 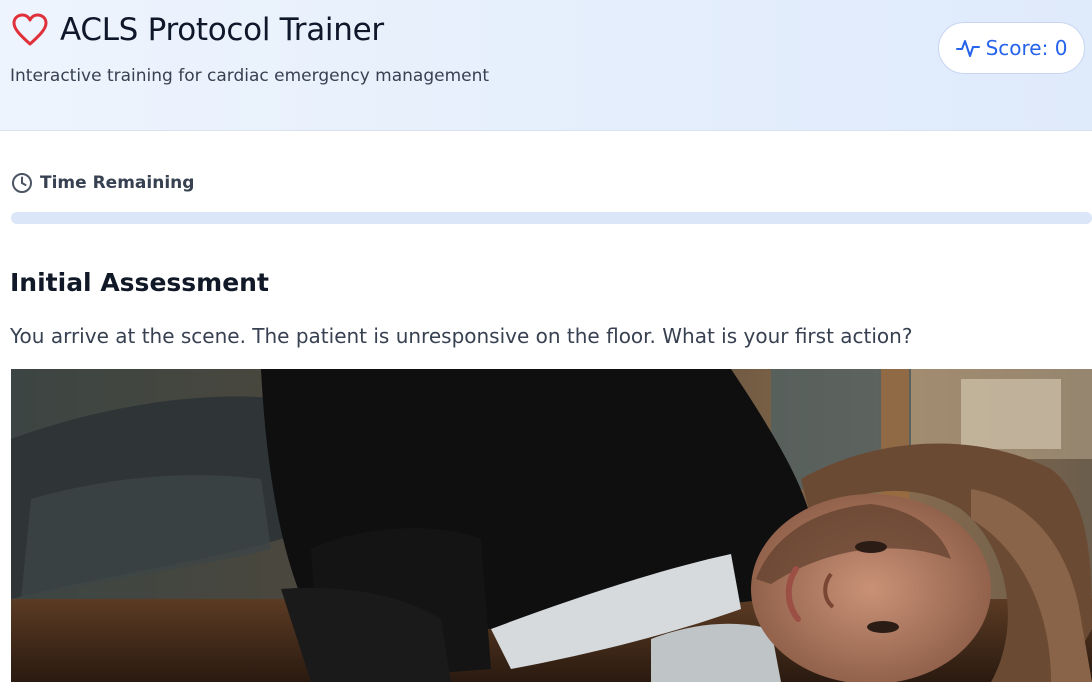 I want to click on pulse-icon, so click(x=967, y=48).